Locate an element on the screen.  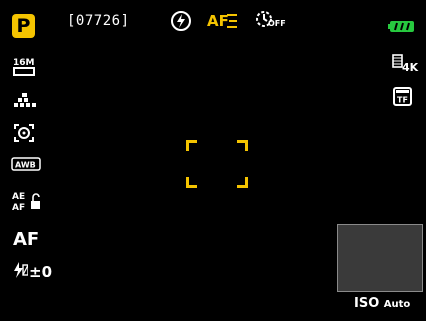
flash-comp-icon is located at coordinates (20, 272).